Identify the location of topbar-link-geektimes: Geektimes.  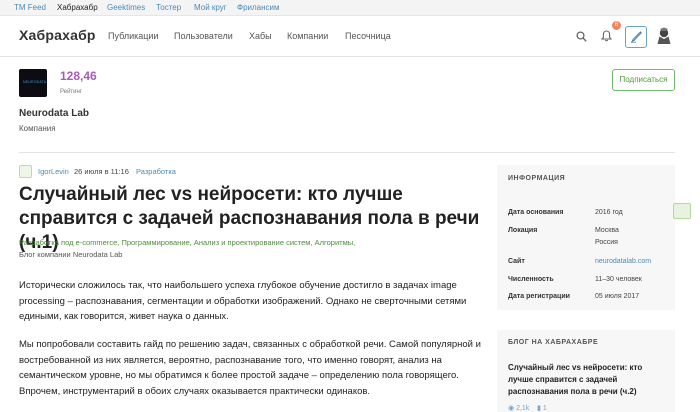
(126, 7).